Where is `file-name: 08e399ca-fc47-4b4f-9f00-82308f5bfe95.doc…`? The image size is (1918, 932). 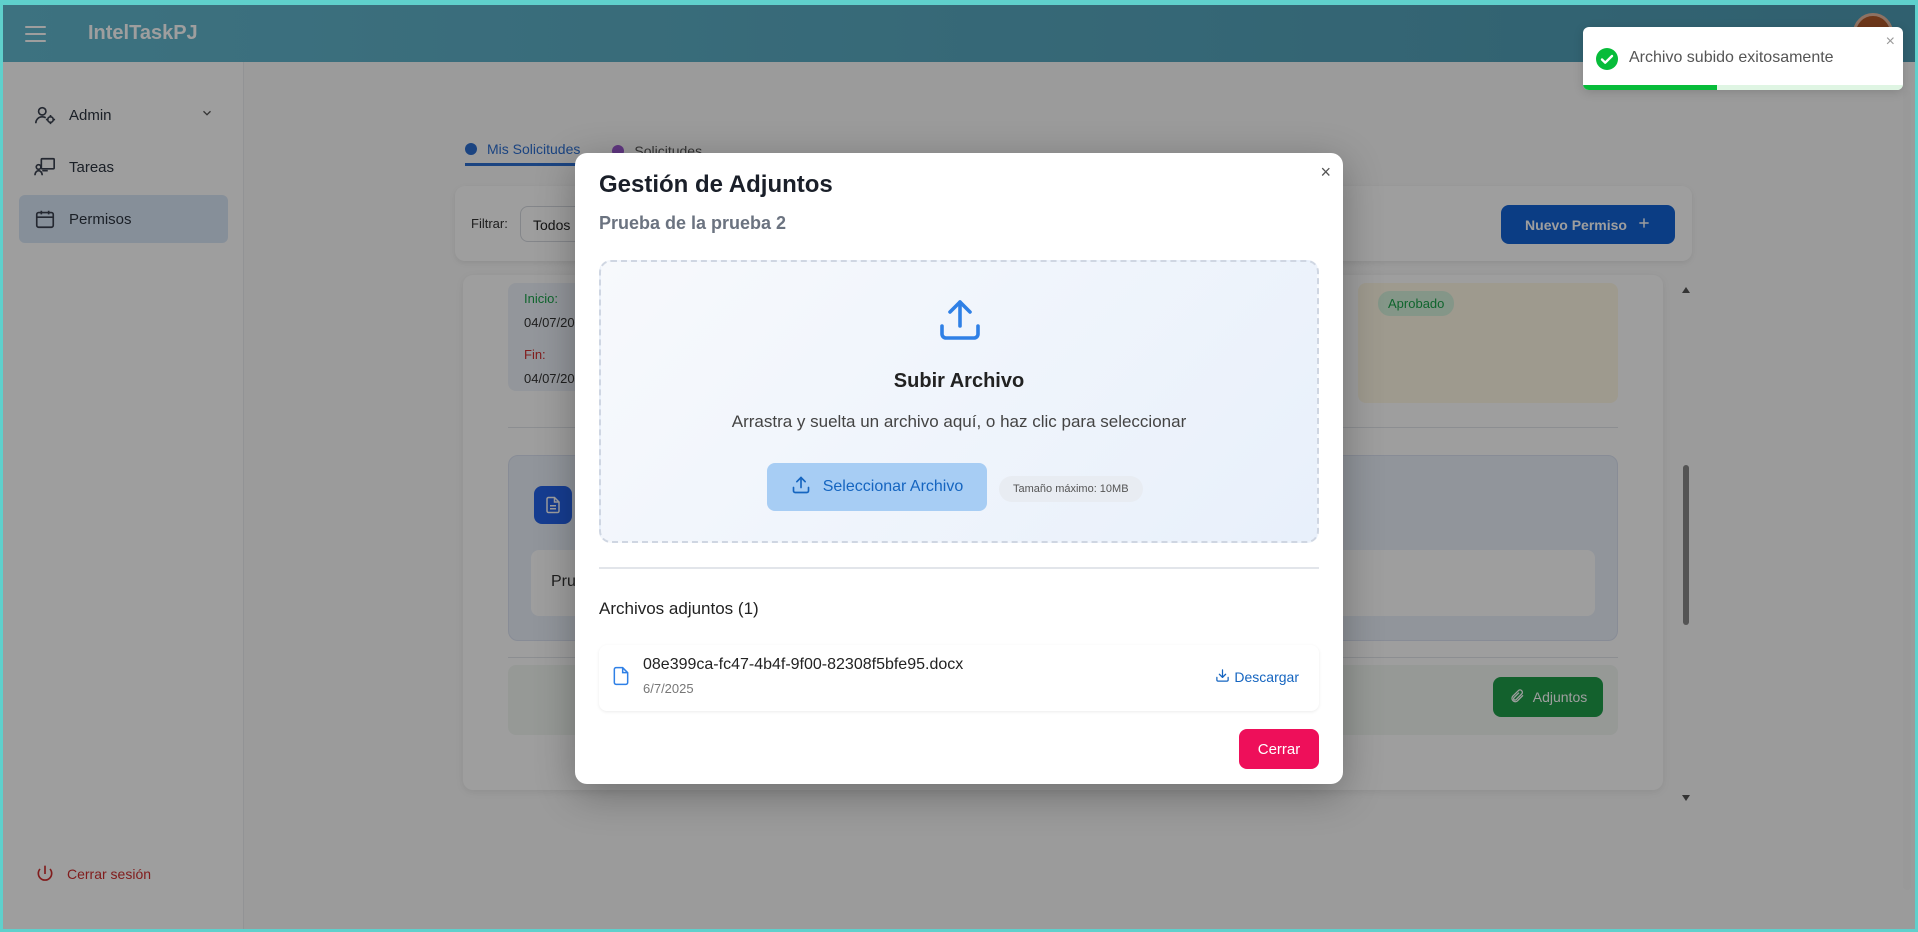
file-name: 08e399ca-fc47-4b4f-9f00-82308f5bfe95.doc… is located at coordinates (803, 664).